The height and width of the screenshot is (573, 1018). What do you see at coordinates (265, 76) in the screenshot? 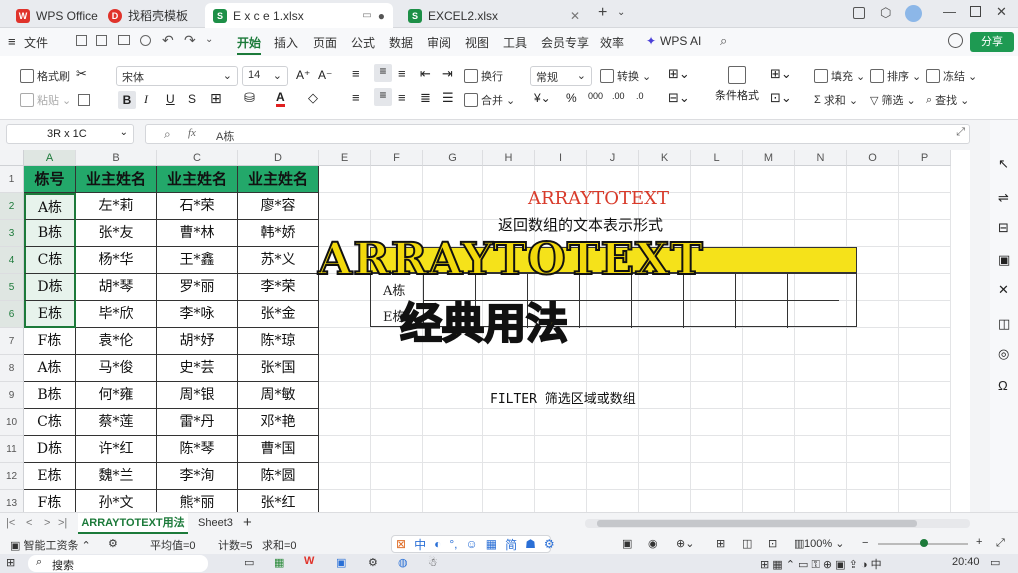
I see `font-size-select: 14 ⌄` at bounding box center [265, 76].